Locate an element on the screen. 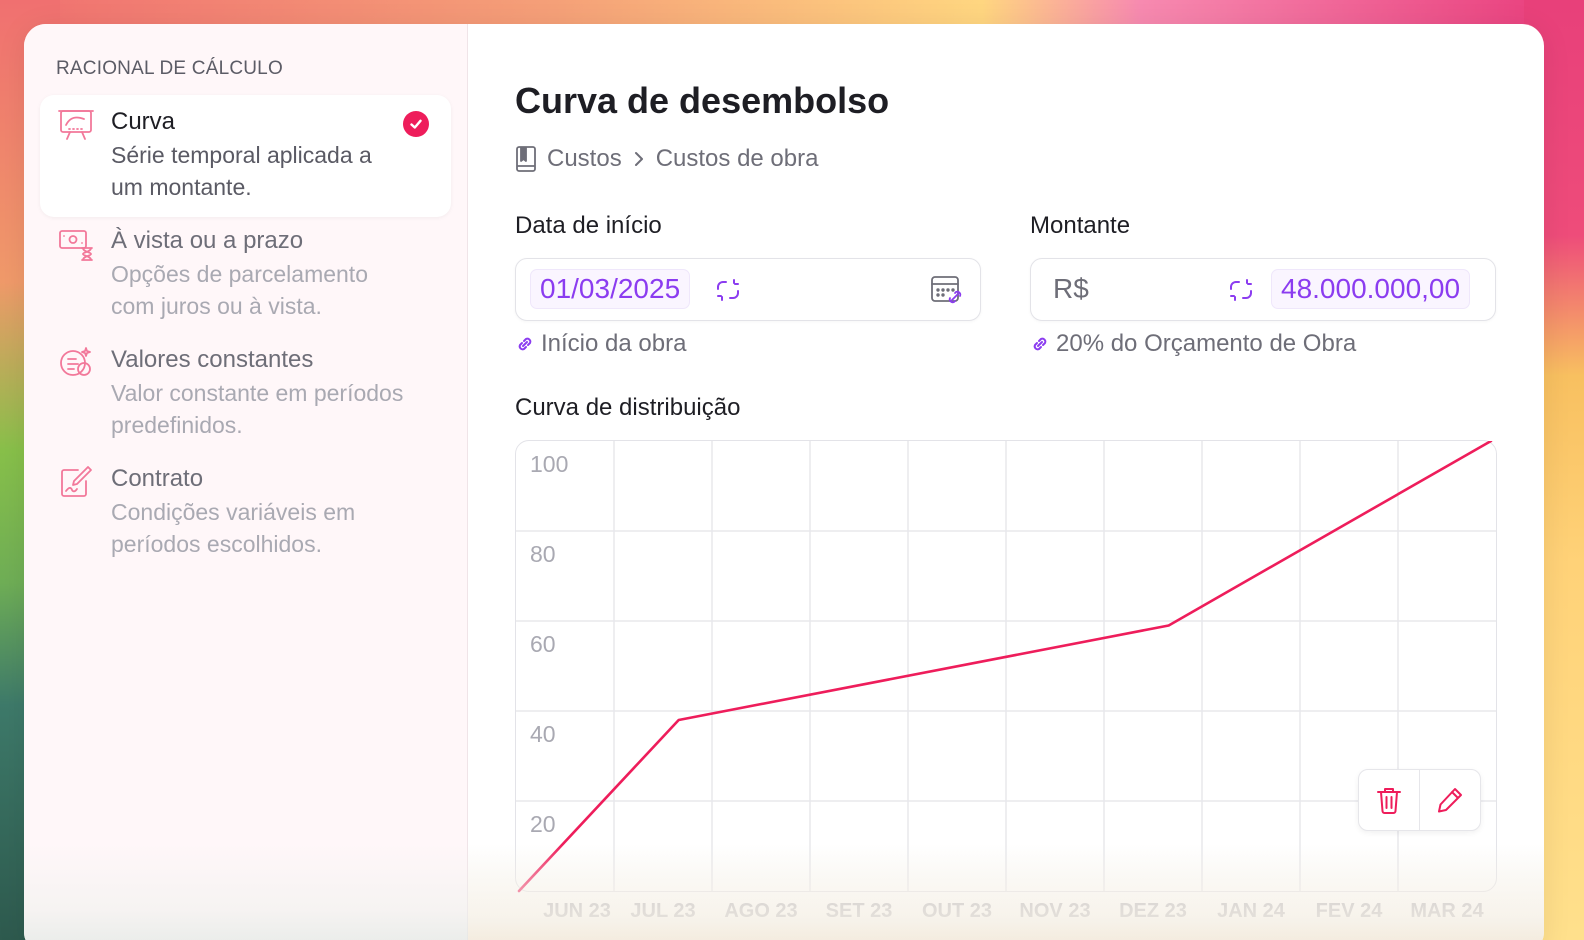  x-tick-label: NOV 23 is located at coordinates (1054, 911).